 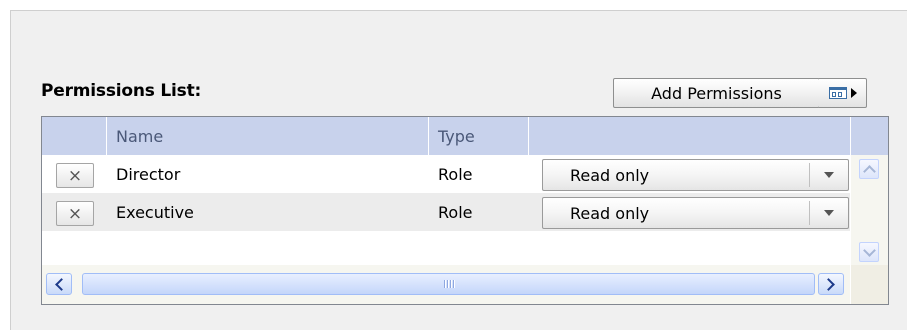 I want to click on add-permissions-button: Add Permissions, so click(x=716, y=93).